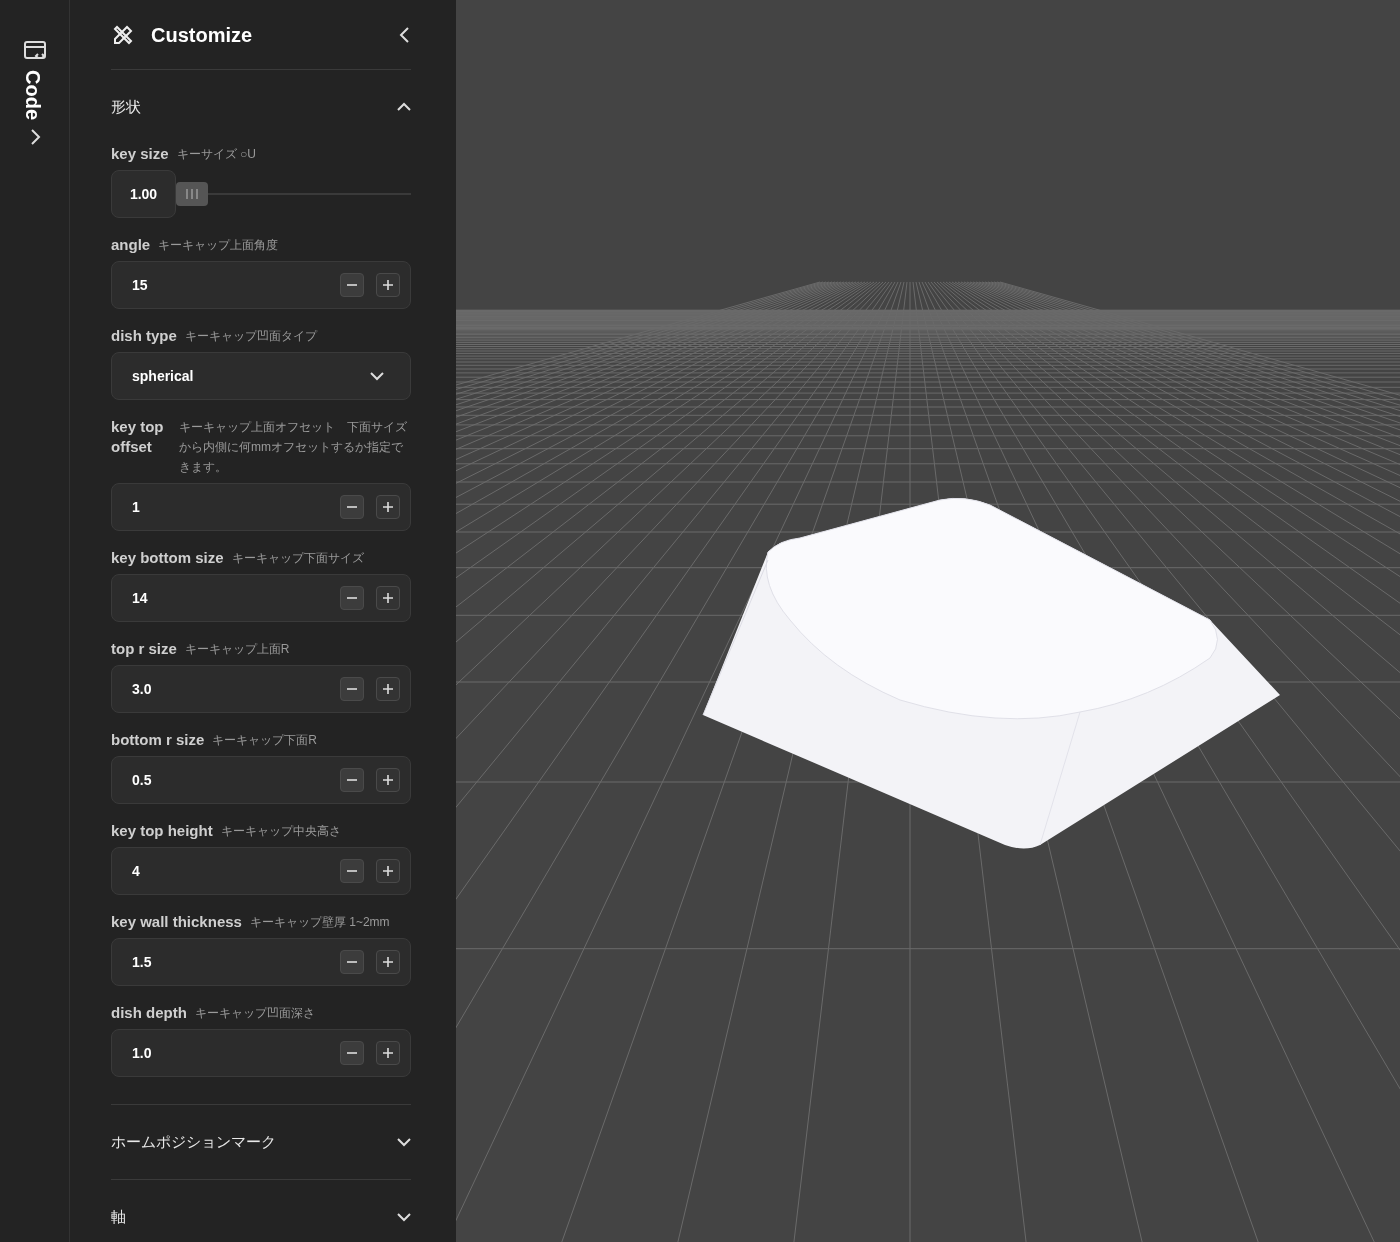 This screenshot has width=1400, height=1242. Describe the element at coordinates (261, 689) in the screenshot. I see `number-field: 3.0` at that location.